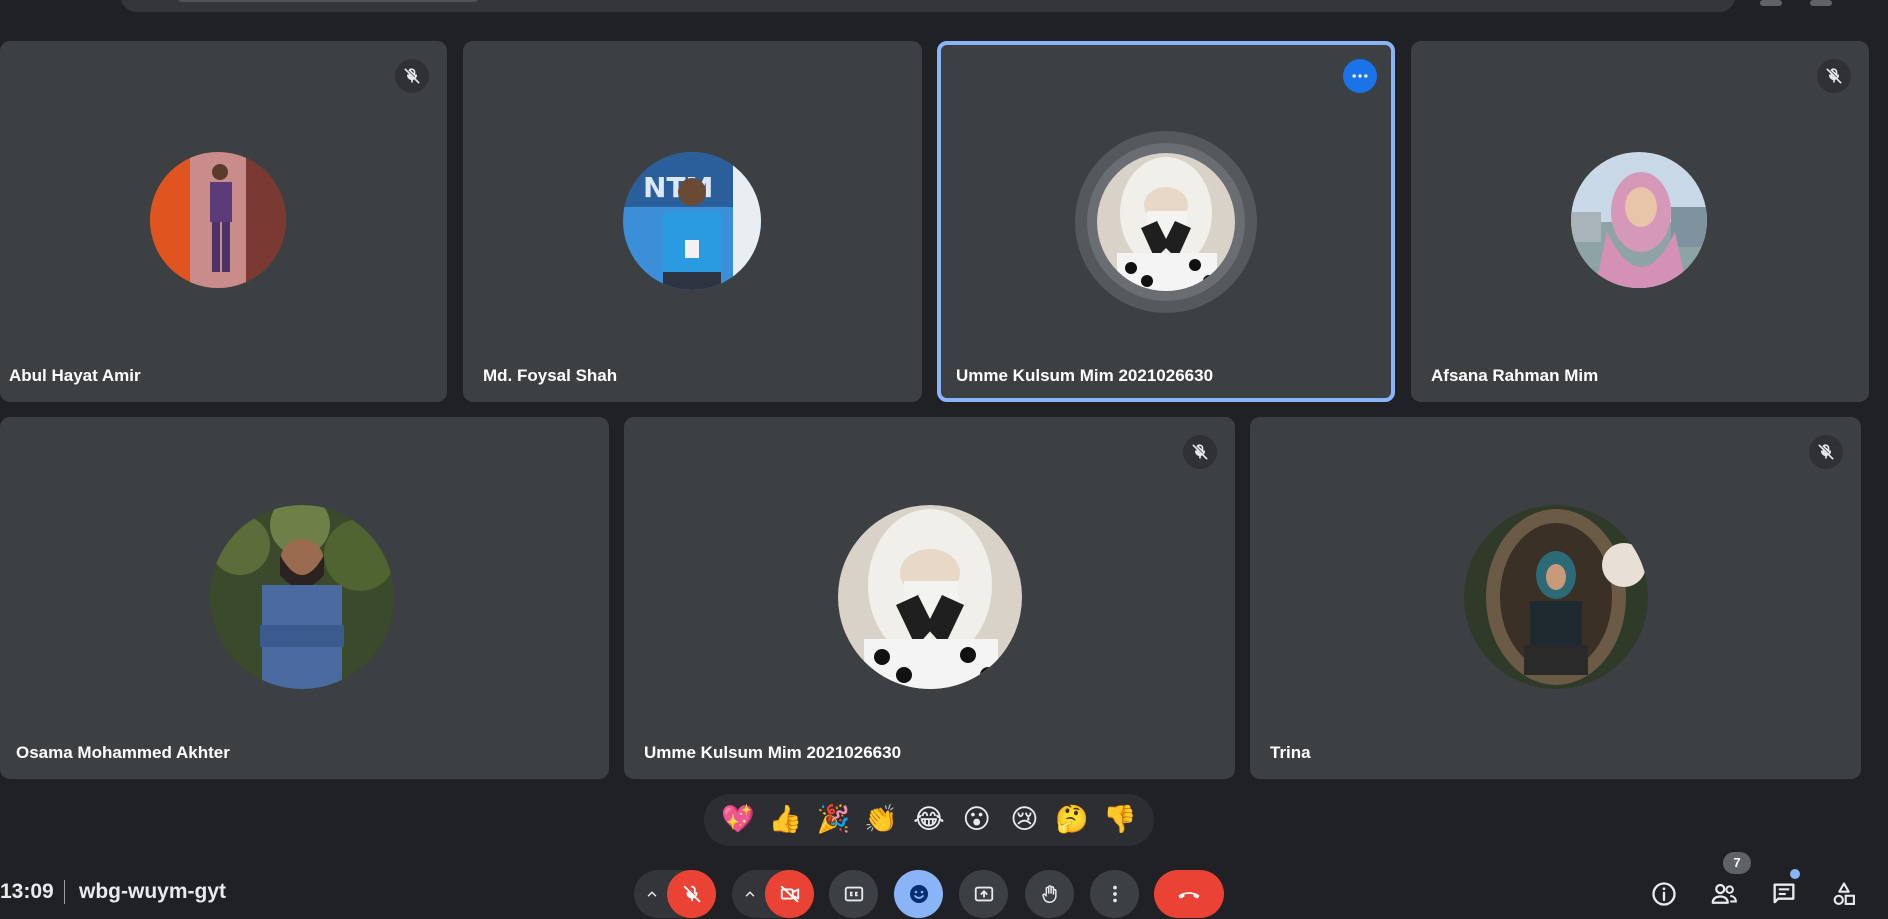 Image resolution: width=1888 pixels, height=919 pixels. What do you see at coordinates (550, 375) in the screenshot?
I see `participant-name: Md. Foysal Shah` at bounding box center [550, 375].